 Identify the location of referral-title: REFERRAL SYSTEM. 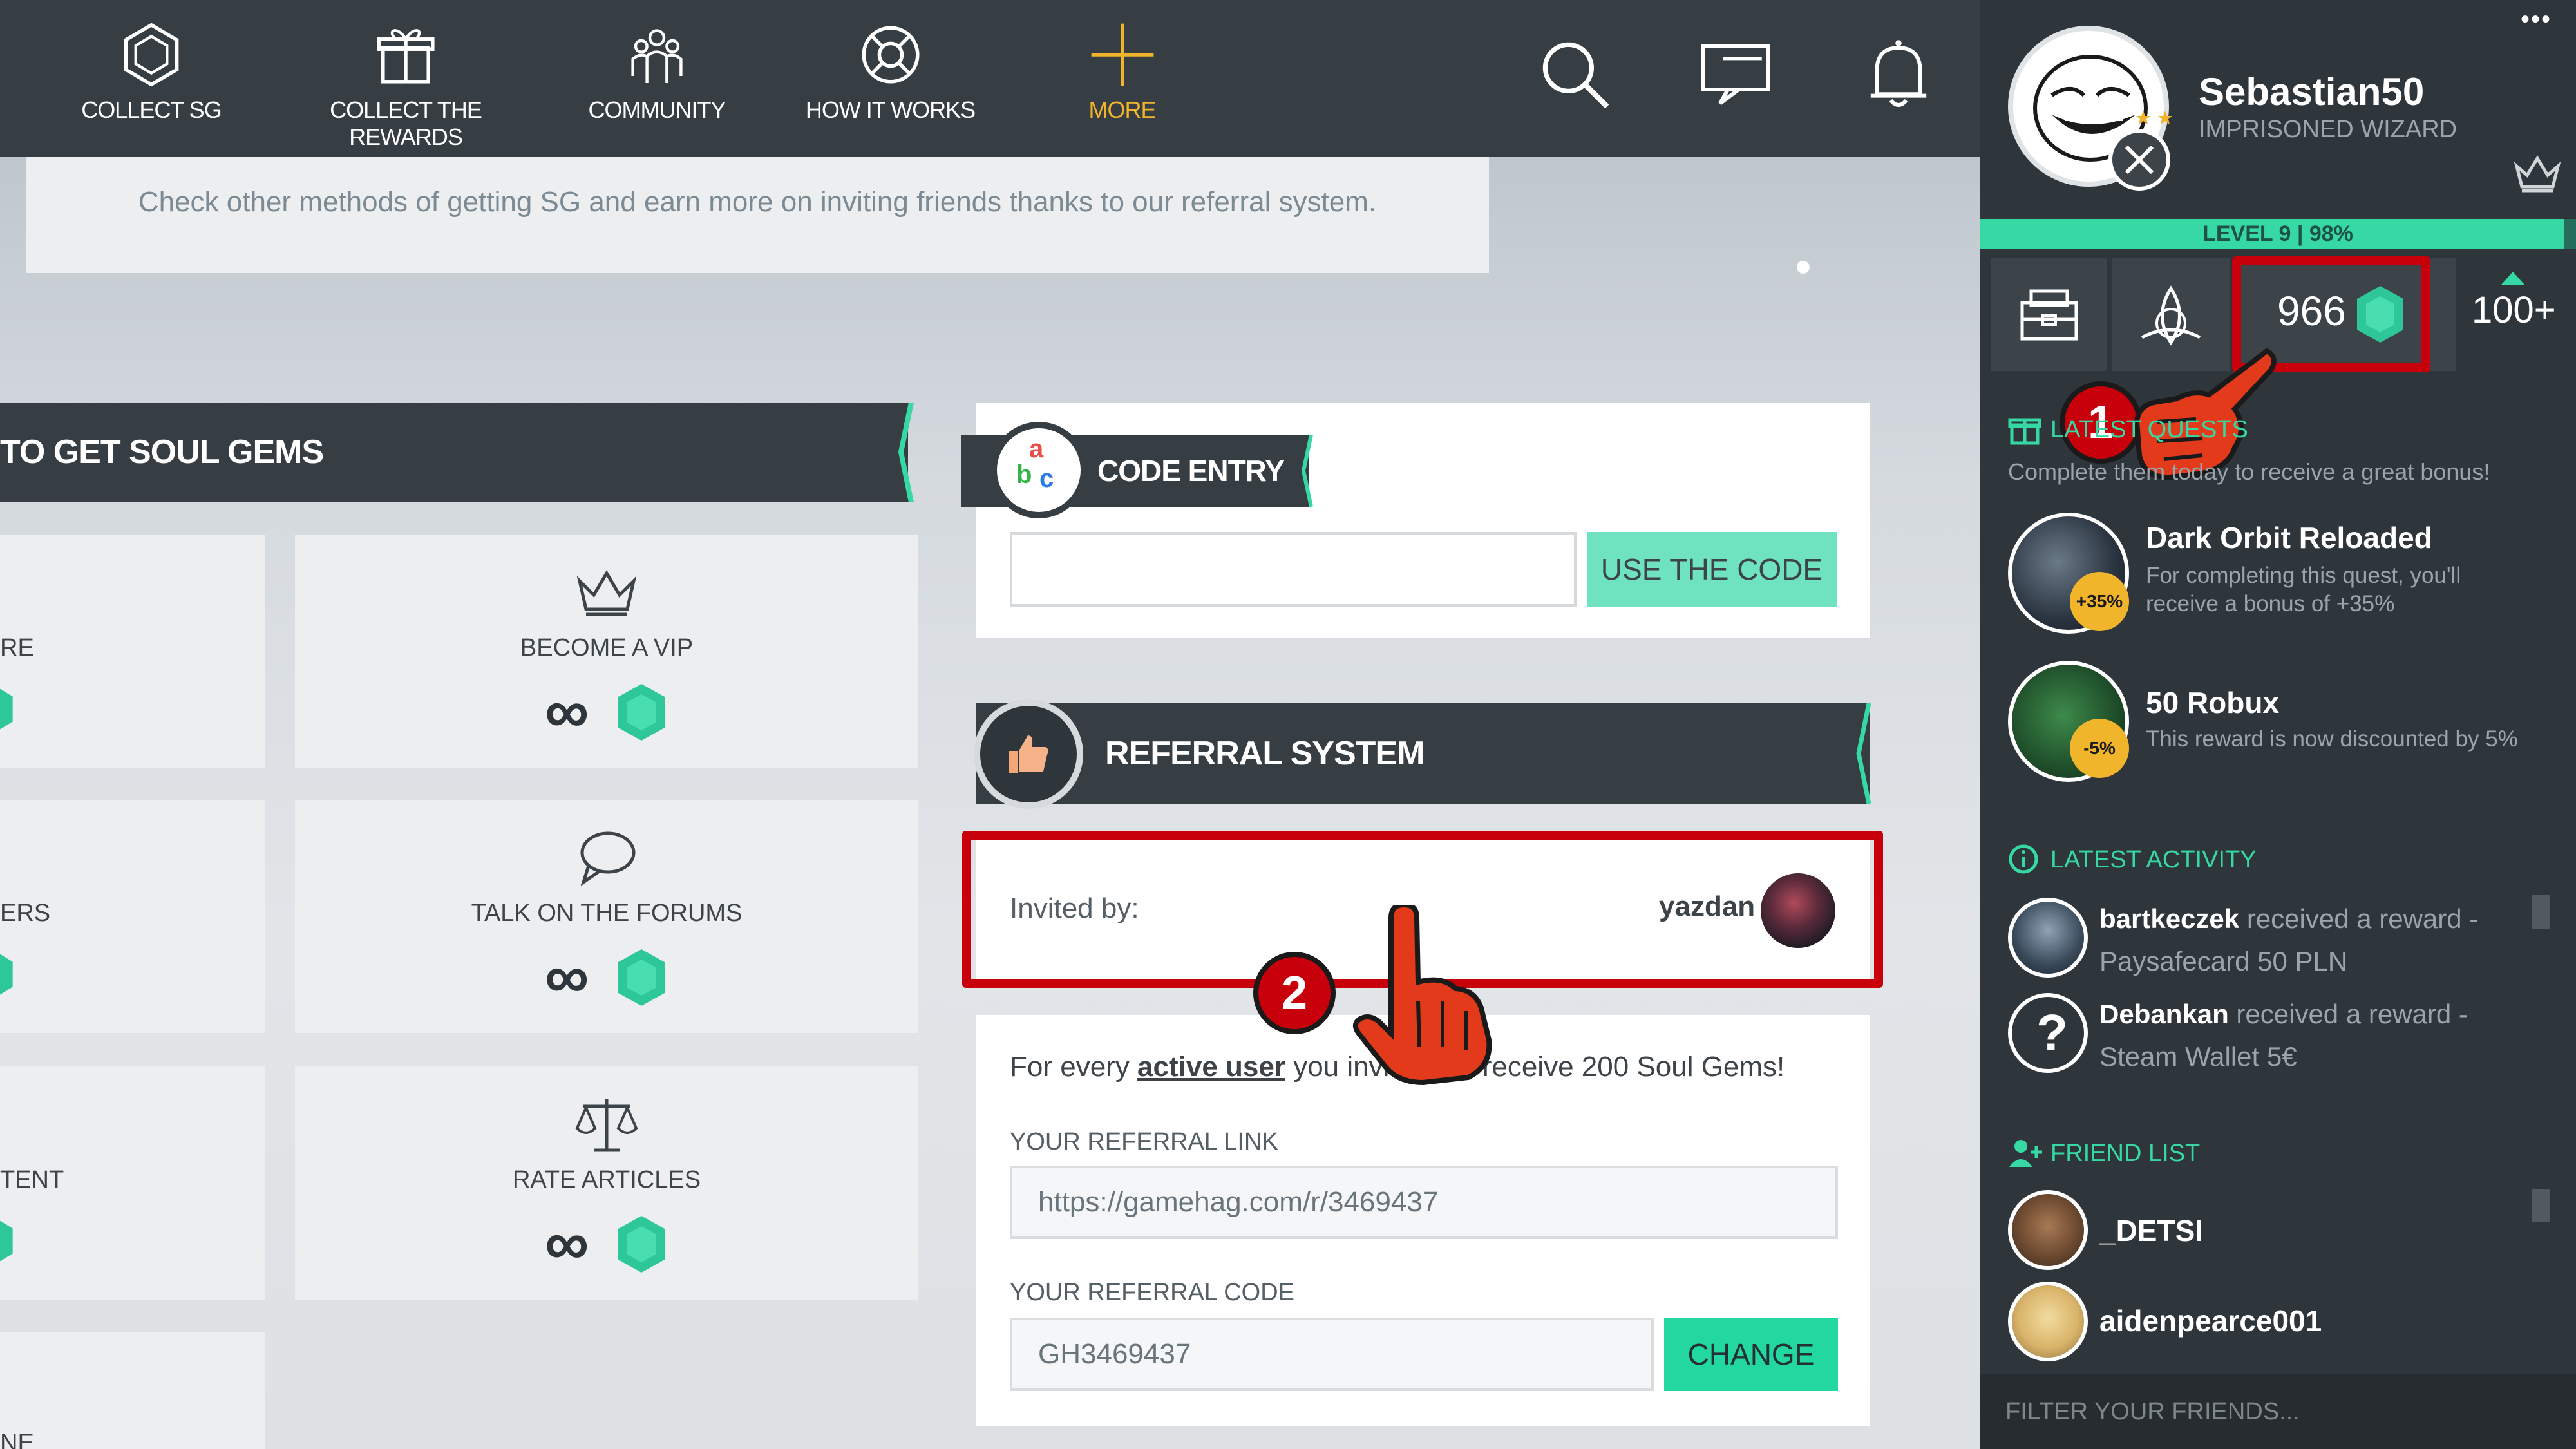
(1265, 753).